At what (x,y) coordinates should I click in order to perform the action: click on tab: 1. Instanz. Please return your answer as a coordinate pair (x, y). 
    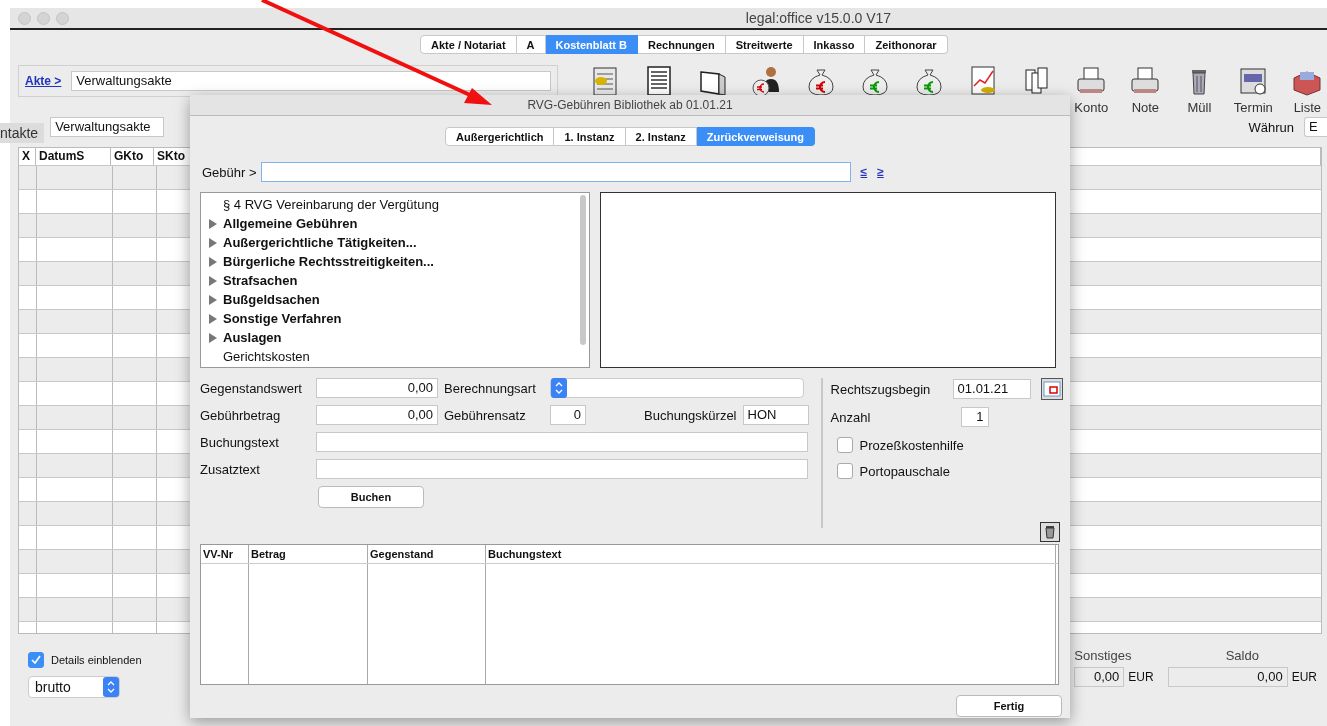
    Looking at the image, I should click on (590, 136).